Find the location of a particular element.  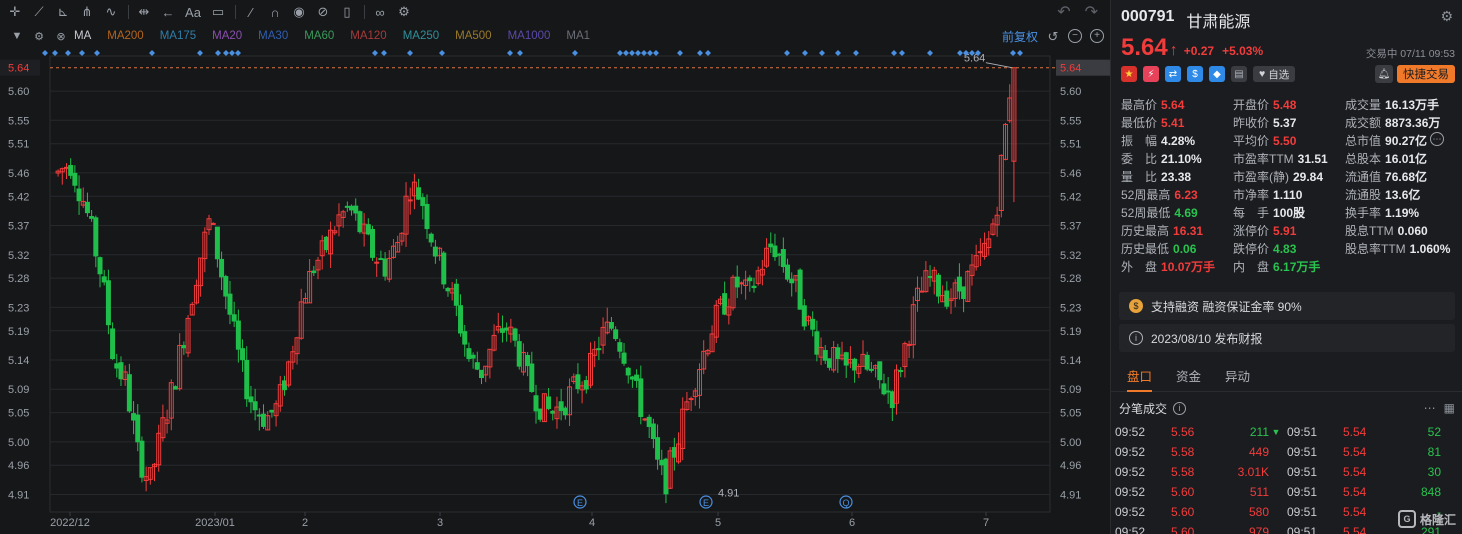

ma-line-label: MA175 is located at coordinates (178, 36).